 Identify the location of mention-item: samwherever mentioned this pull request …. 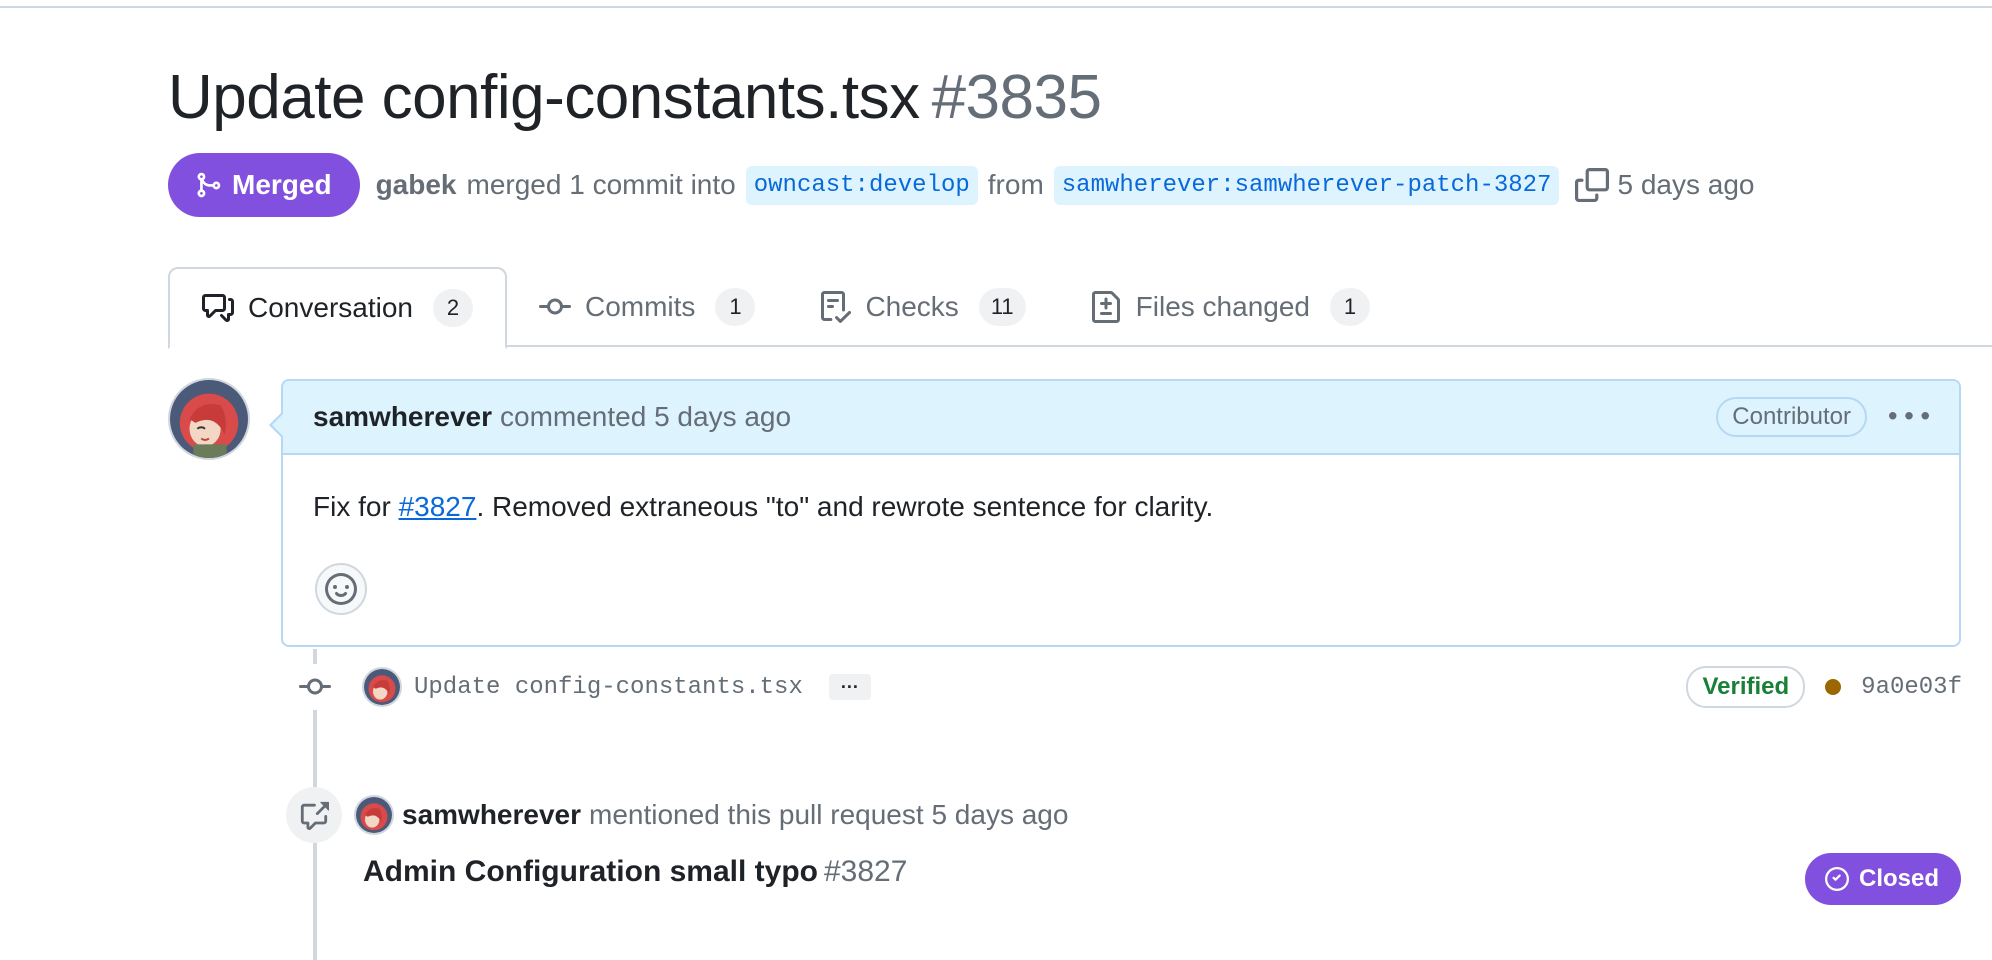
(677, 815).